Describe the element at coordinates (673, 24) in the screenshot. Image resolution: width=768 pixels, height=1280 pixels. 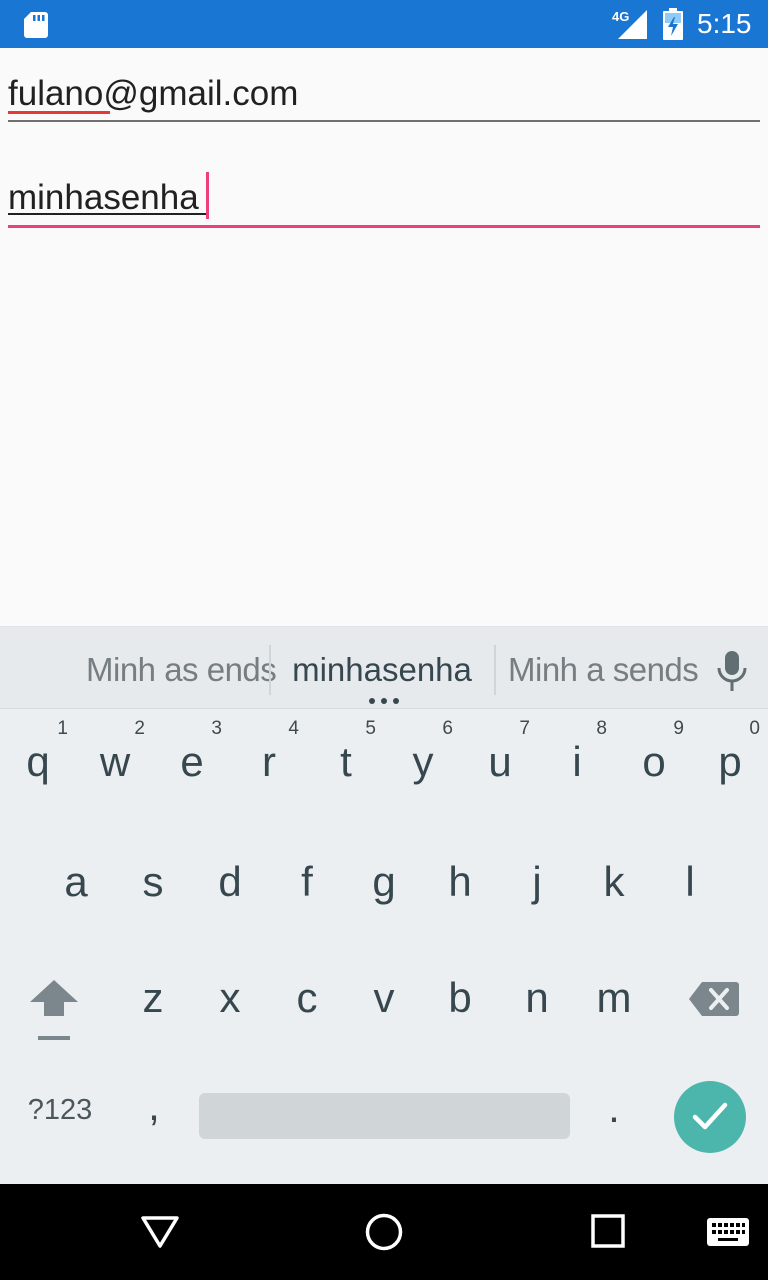
I see `battery-charging-icon` at that location.